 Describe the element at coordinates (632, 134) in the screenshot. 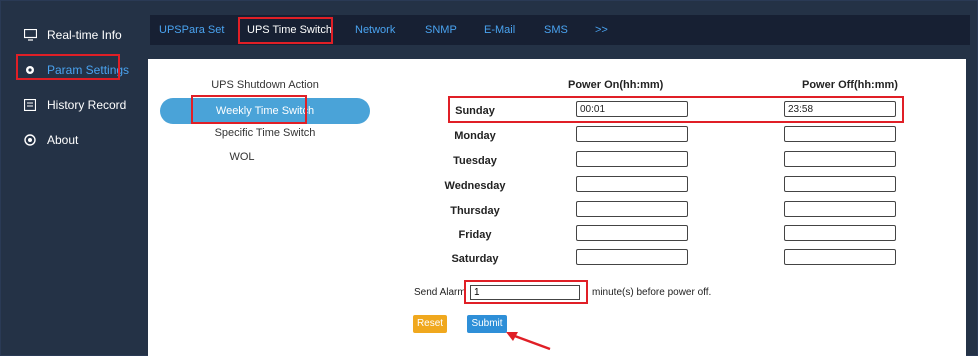

I see `power-on-input-monday` at that location.